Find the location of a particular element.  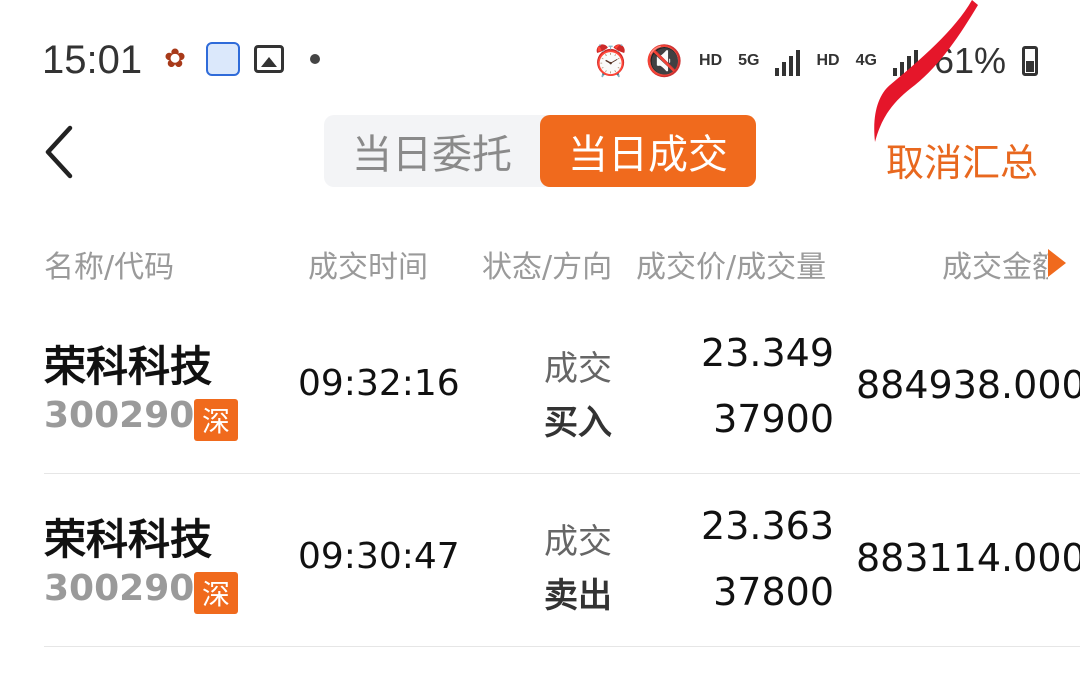

alarm-icon: ⏰ is located at coordinates (611, 61).